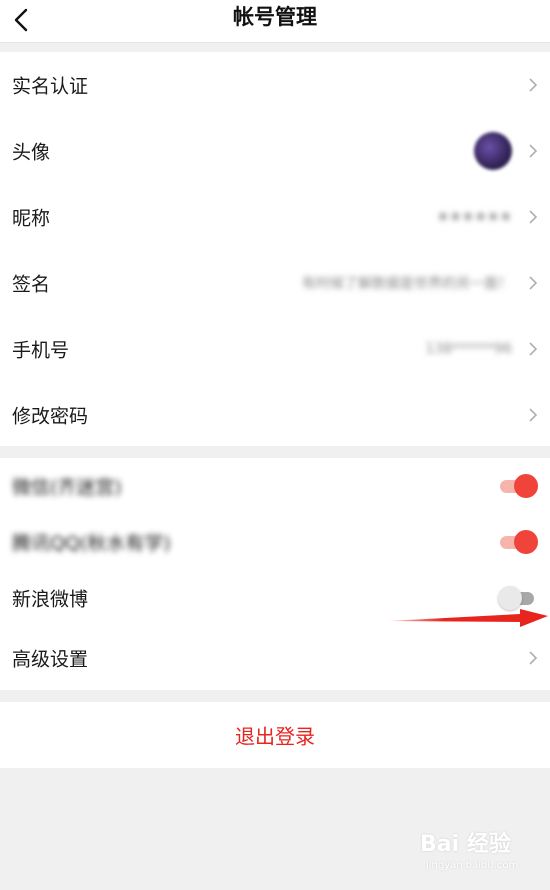 The height and width of the screenshot is (890, 550). I want to click on row-label: 高级设置, so click(50, 659).